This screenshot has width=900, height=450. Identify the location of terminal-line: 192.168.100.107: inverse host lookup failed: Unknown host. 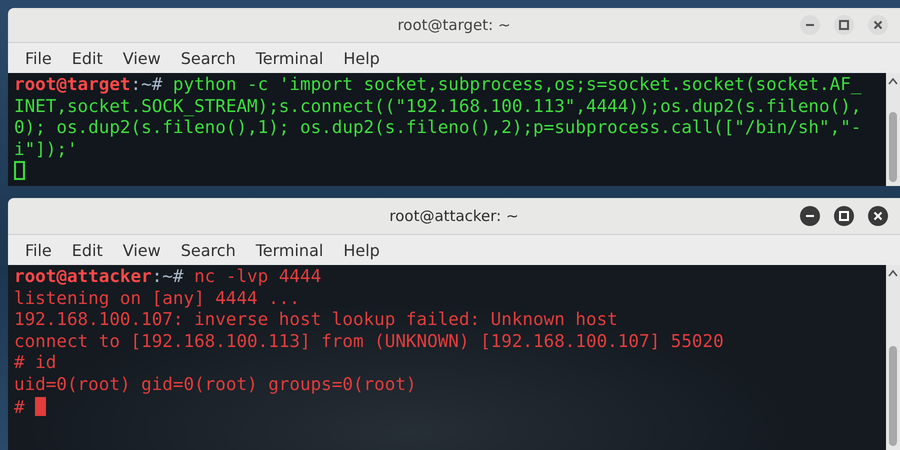
(316, 321).